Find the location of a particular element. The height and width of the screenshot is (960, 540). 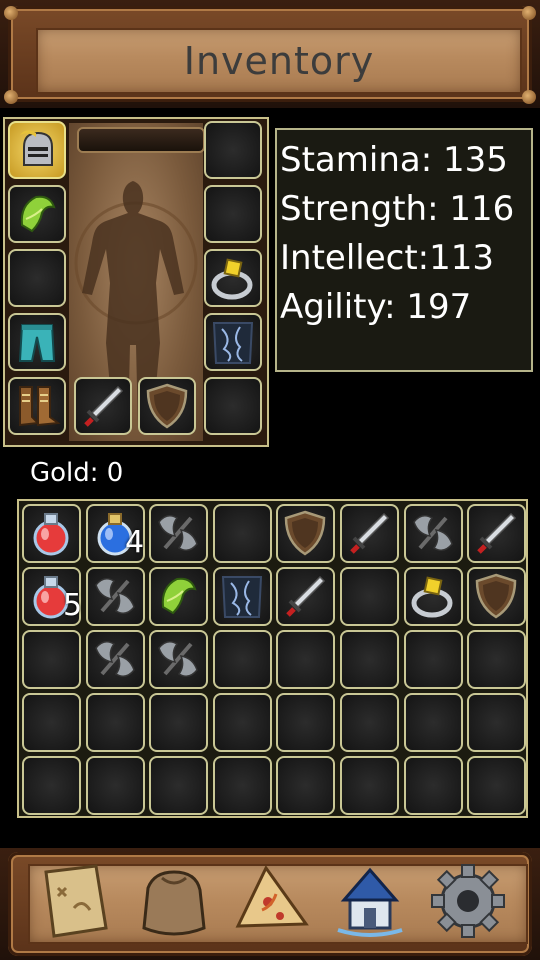

equip-slot-ring is located at coordinates (233, 278).